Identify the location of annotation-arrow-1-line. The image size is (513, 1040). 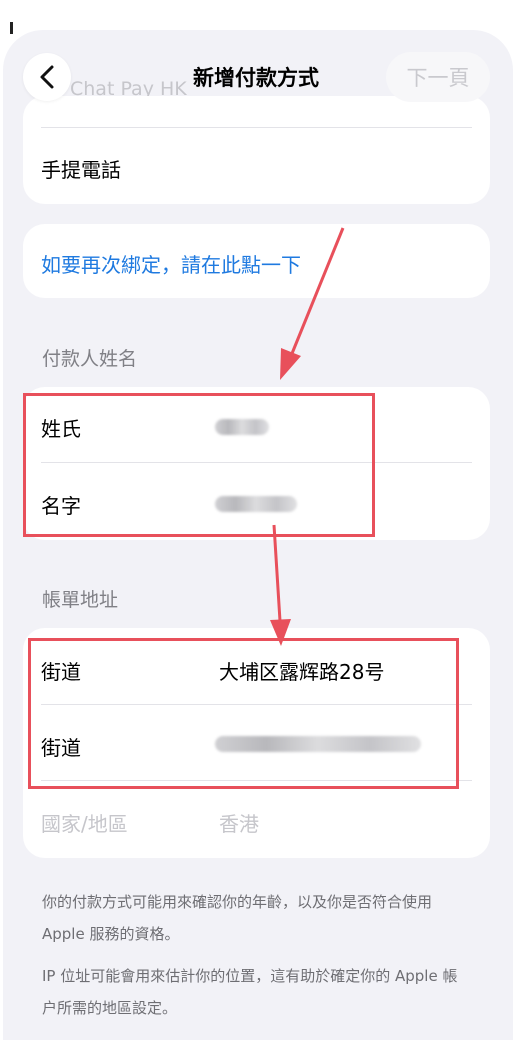
(317, 292).